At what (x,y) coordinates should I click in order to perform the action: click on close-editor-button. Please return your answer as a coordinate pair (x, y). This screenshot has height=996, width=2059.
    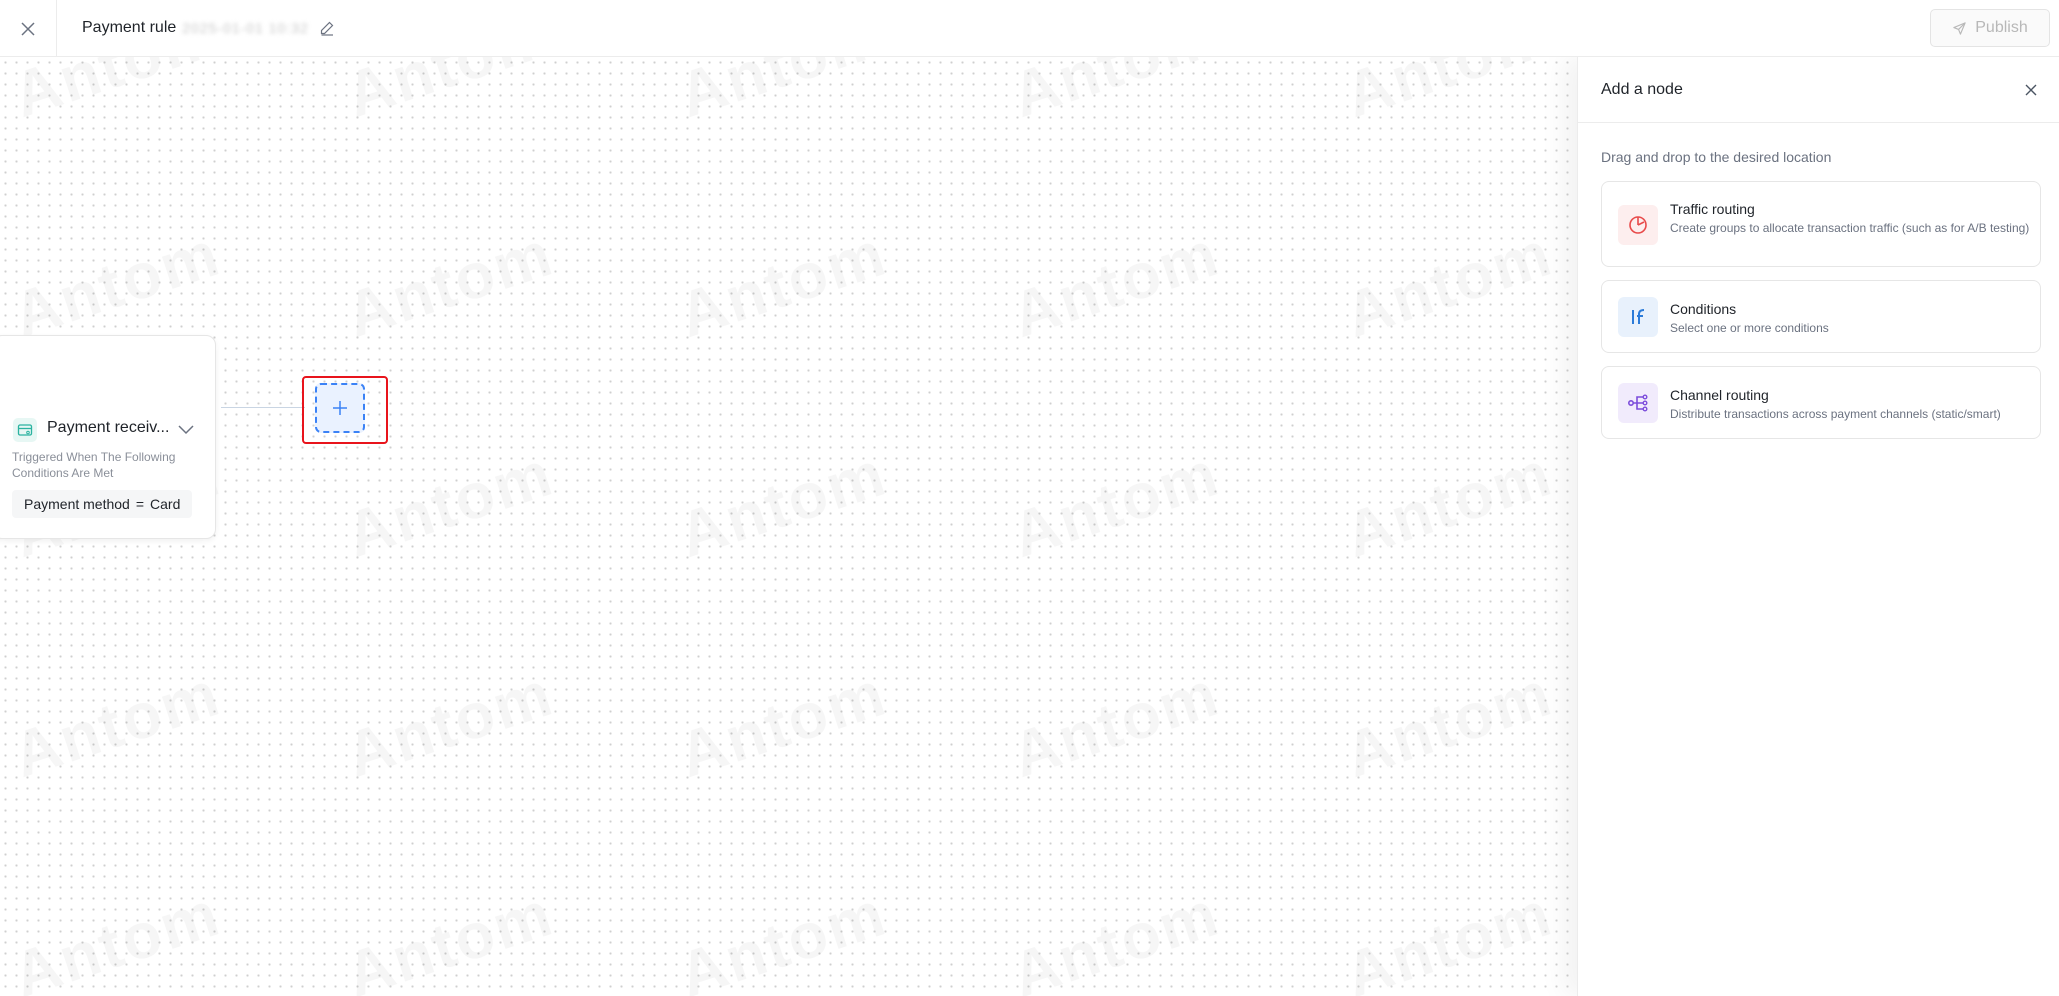
    Looking at the image, I should click on (28, 28).